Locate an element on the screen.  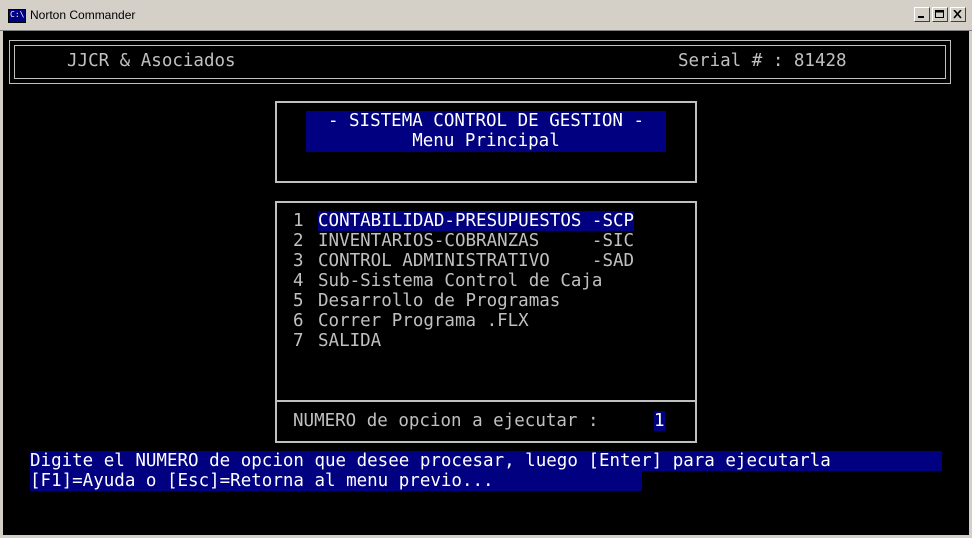
maximize-button is located at coordinates (940, 14).